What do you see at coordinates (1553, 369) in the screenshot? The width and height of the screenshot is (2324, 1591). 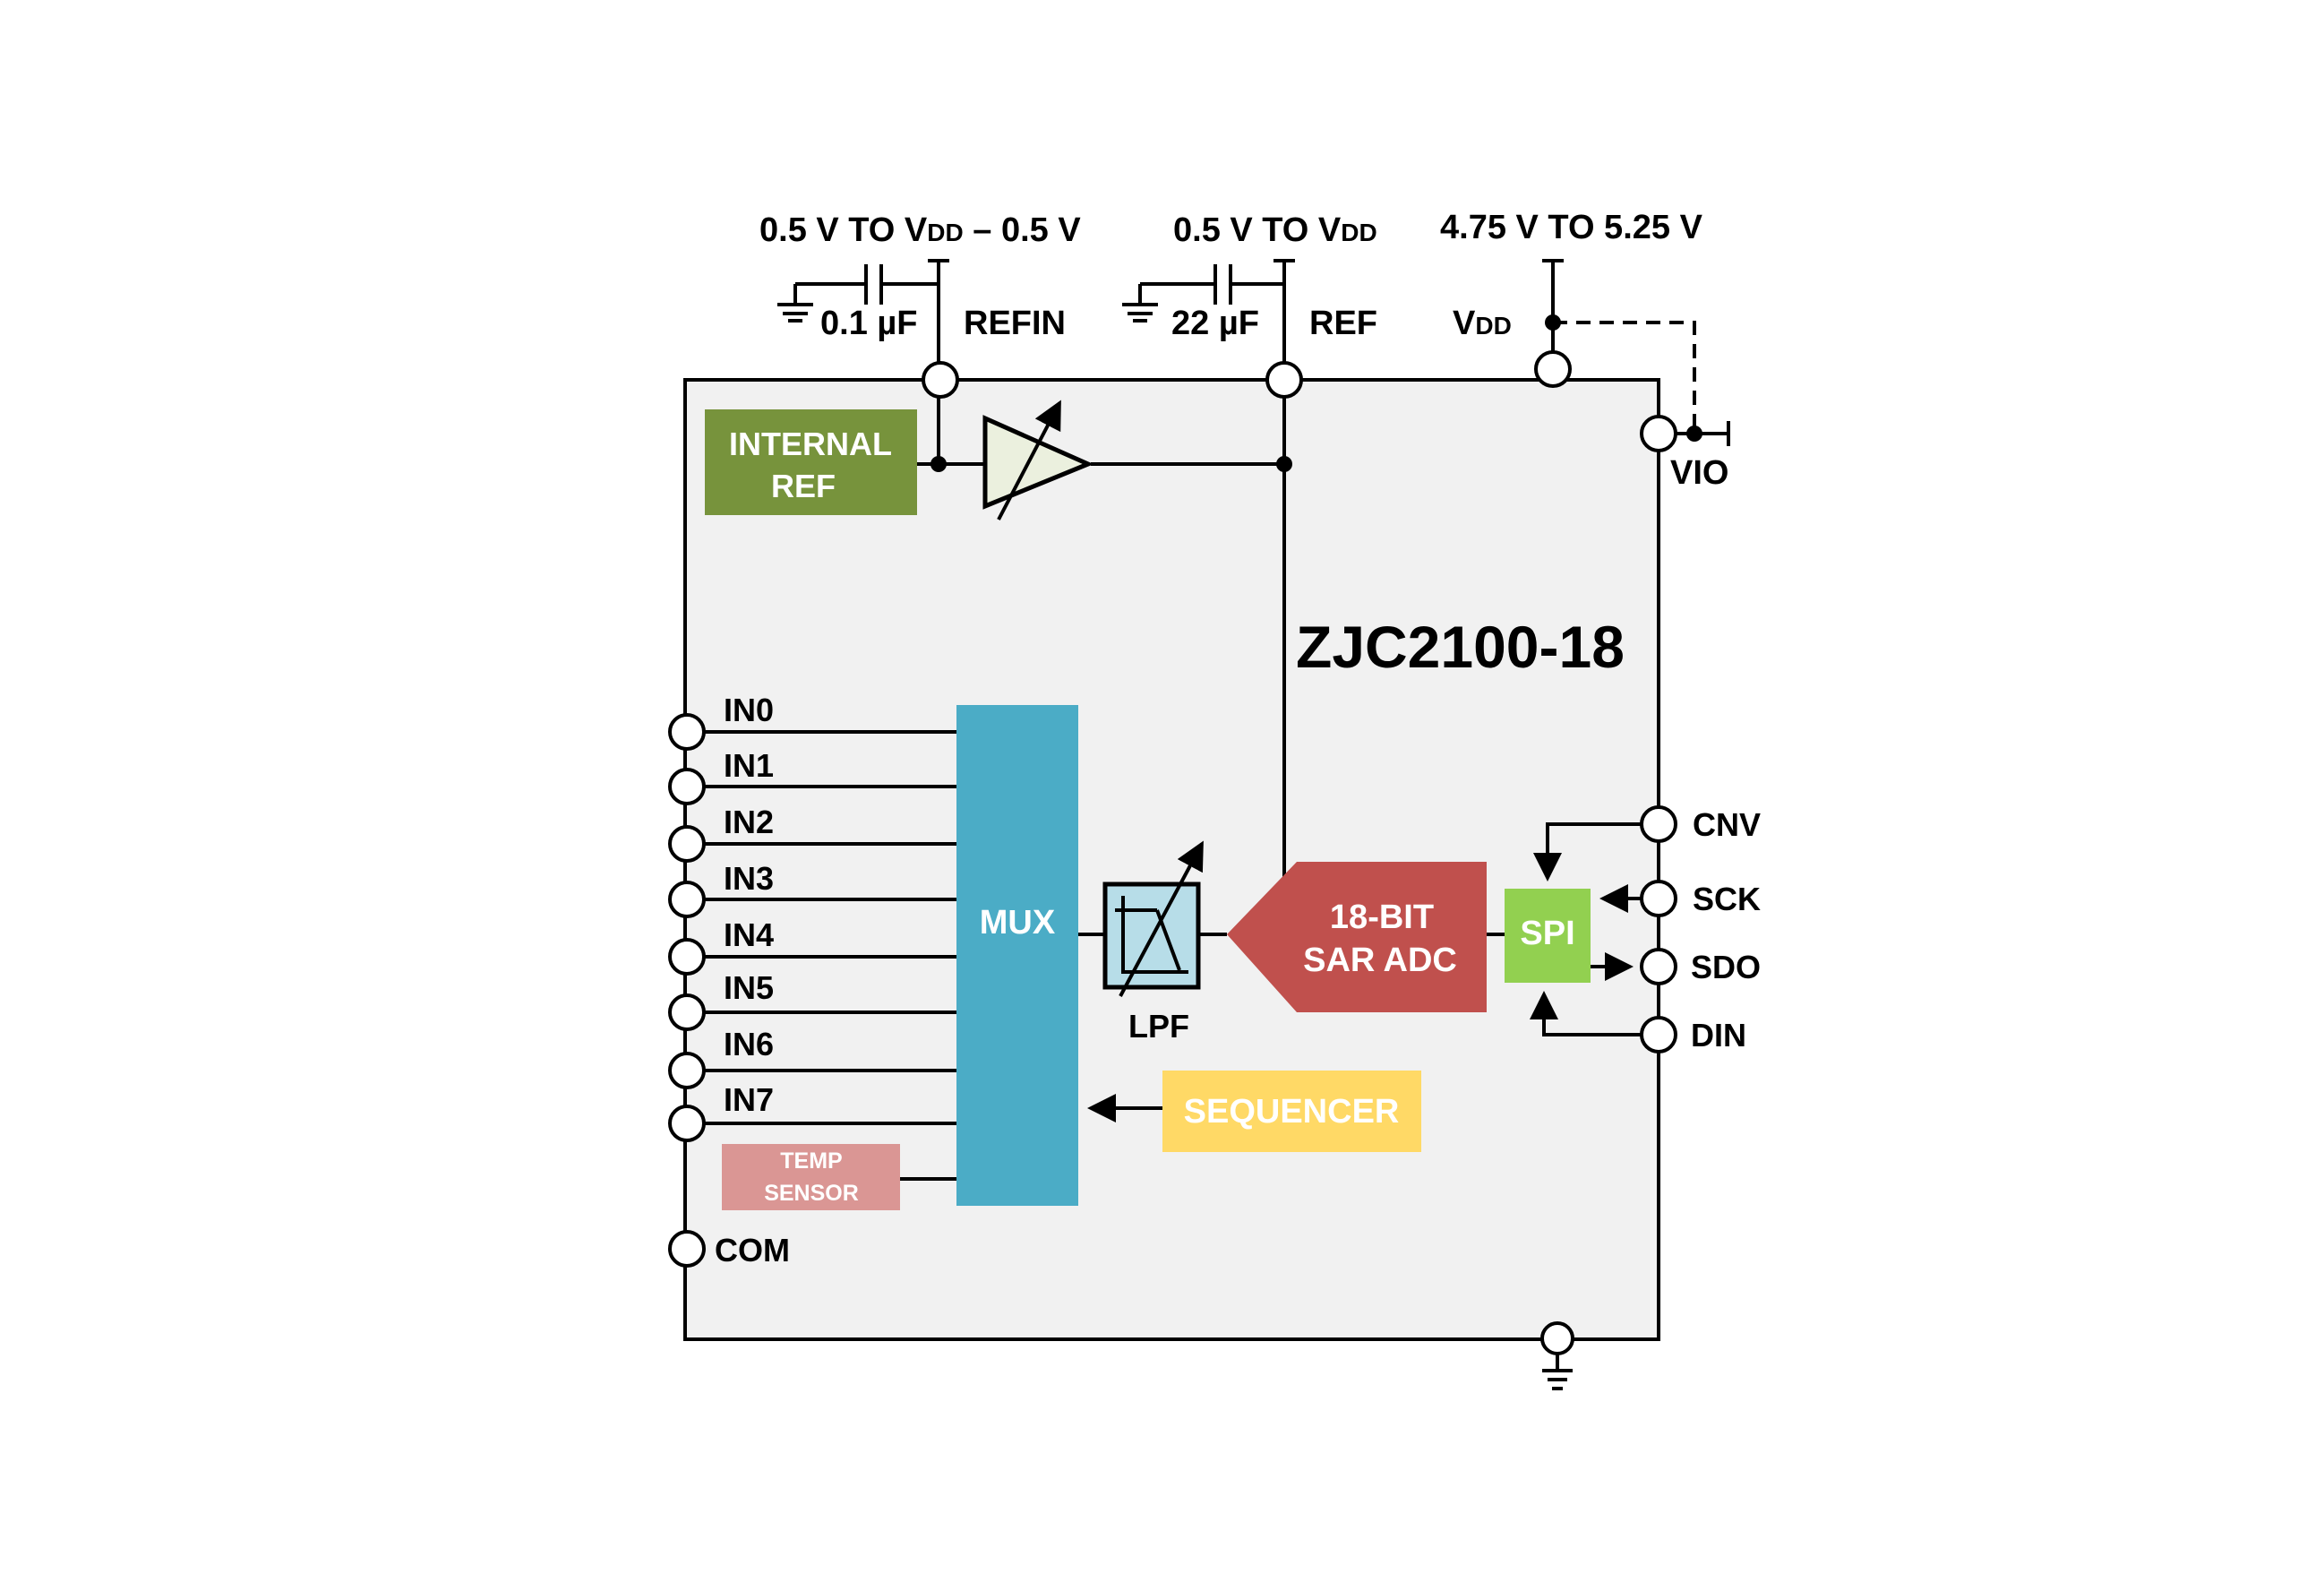 I see `pin-vdd` at bounding box center [1553, 369].